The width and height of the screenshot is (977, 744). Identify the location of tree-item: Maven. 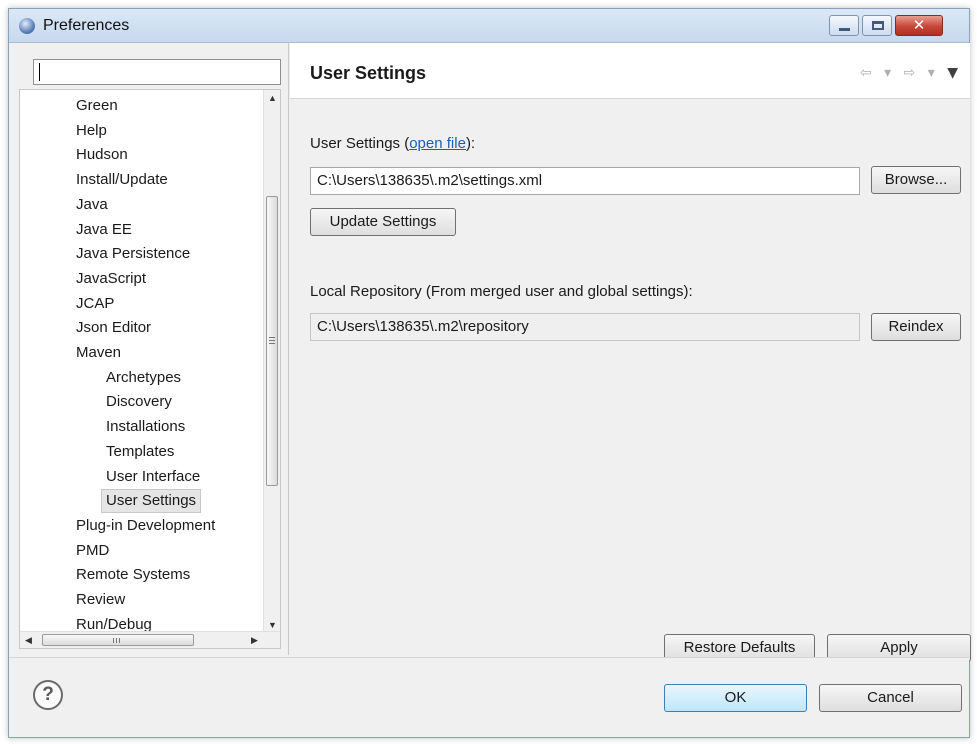
(98, 353).